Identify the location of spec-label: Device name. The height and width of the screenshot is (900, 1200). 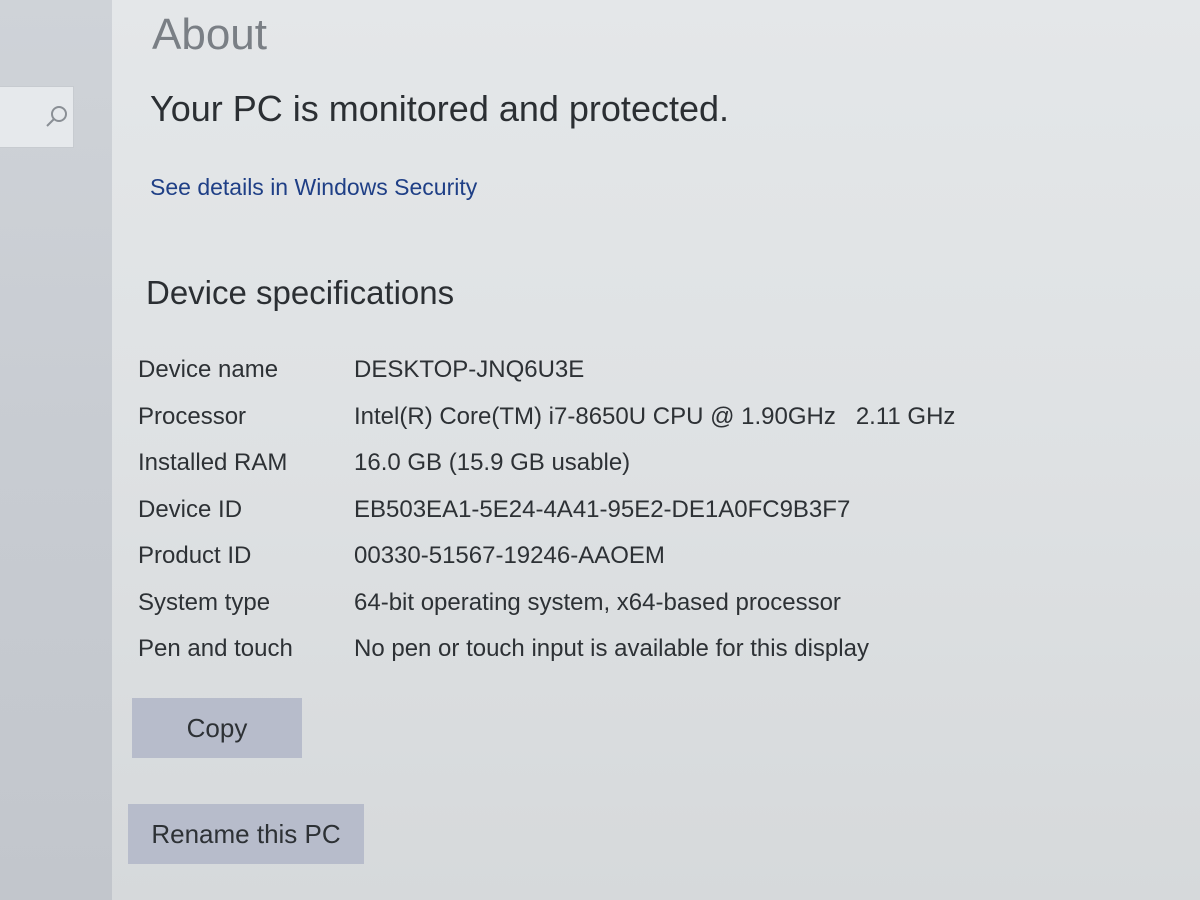
(208, 369).